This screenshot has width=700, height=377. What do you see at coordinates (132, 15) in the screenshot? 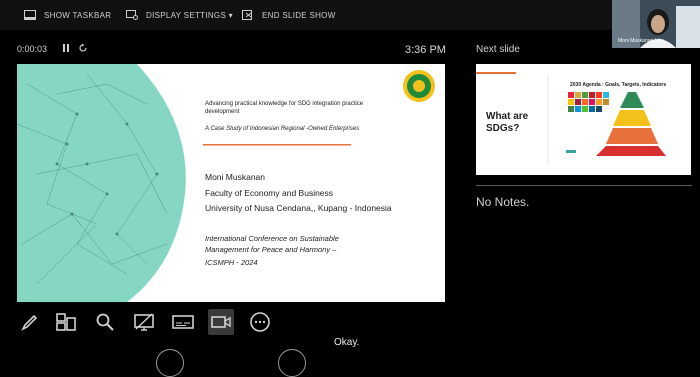
I see `display-settings-icon` at bounding box center [132, 15].